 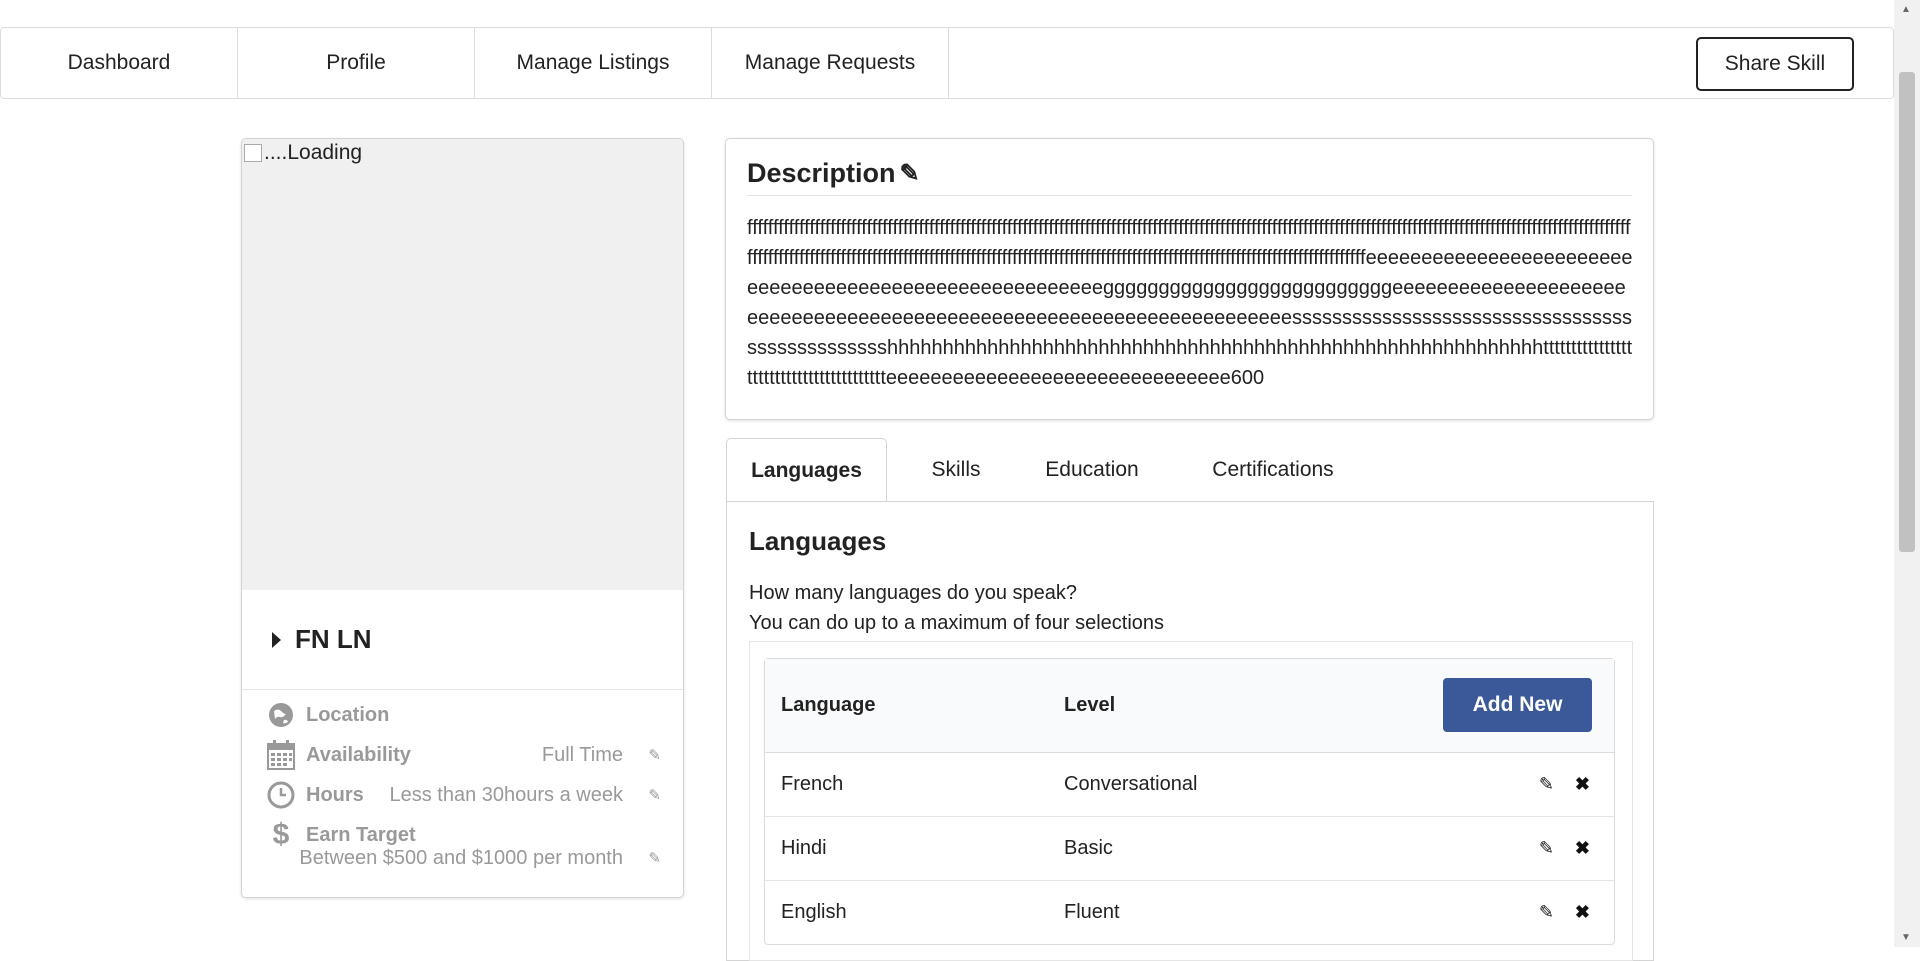 I want to click on row-level: Basic, so click(x=1088, y=848).